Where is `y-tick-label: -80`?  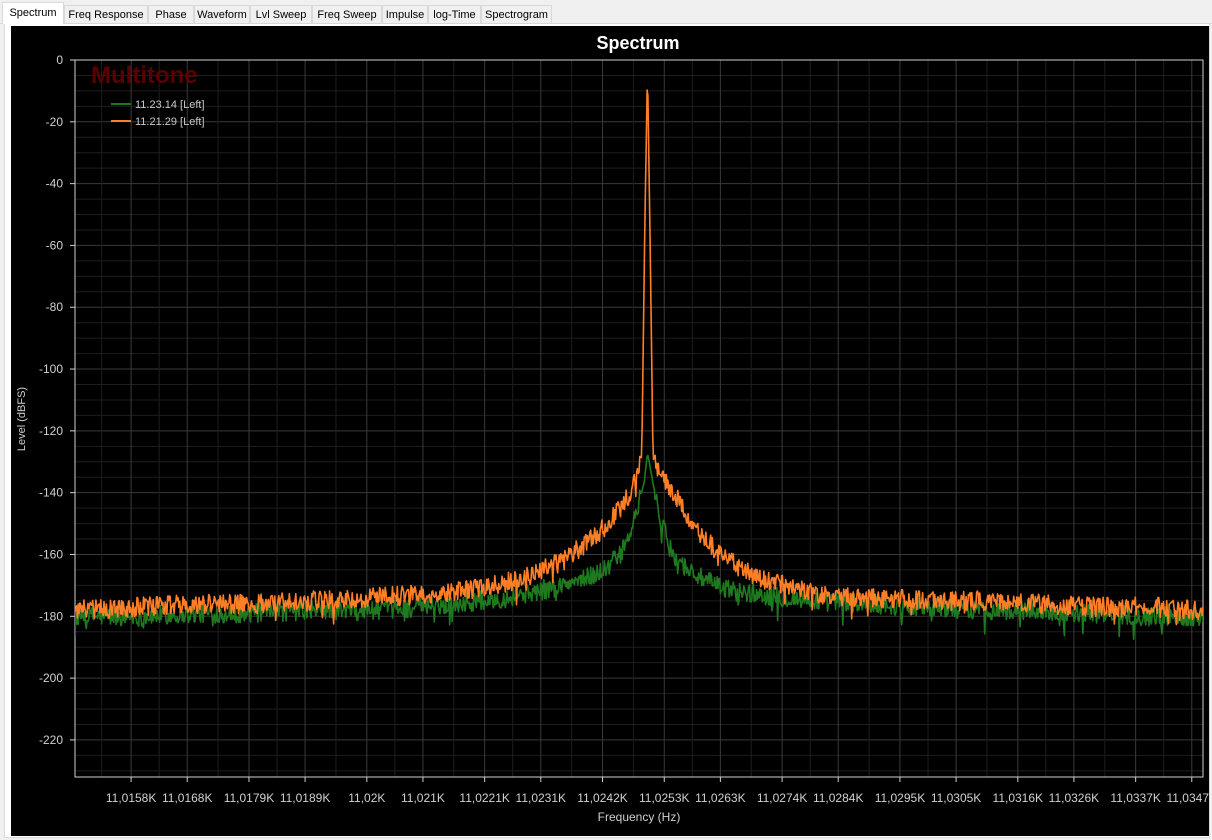 y-tick-label: -80 is located at coordinates (55, 307).